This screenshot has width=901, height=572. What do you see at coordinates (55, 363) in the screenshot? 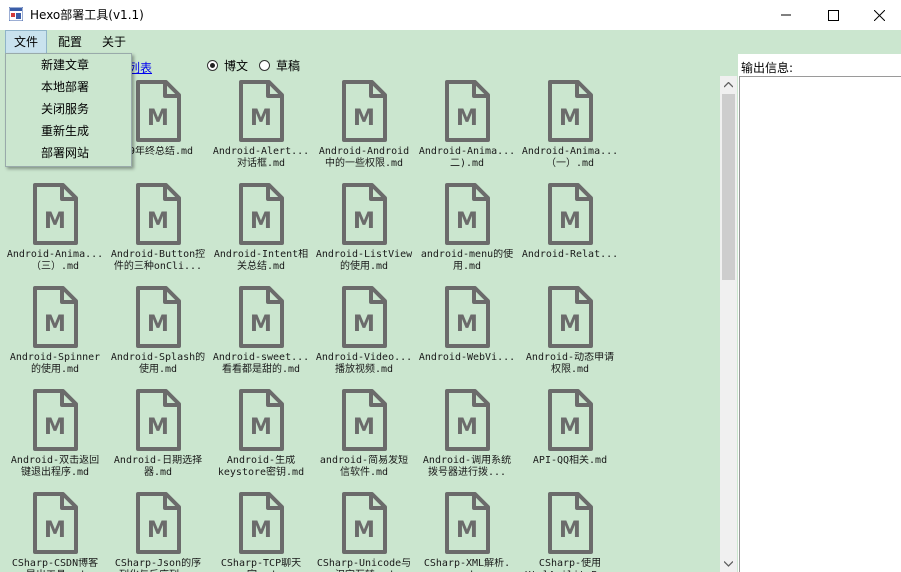
I see `file-name: Android-Spinner 的使用.md` at bounding box center [55, 363].